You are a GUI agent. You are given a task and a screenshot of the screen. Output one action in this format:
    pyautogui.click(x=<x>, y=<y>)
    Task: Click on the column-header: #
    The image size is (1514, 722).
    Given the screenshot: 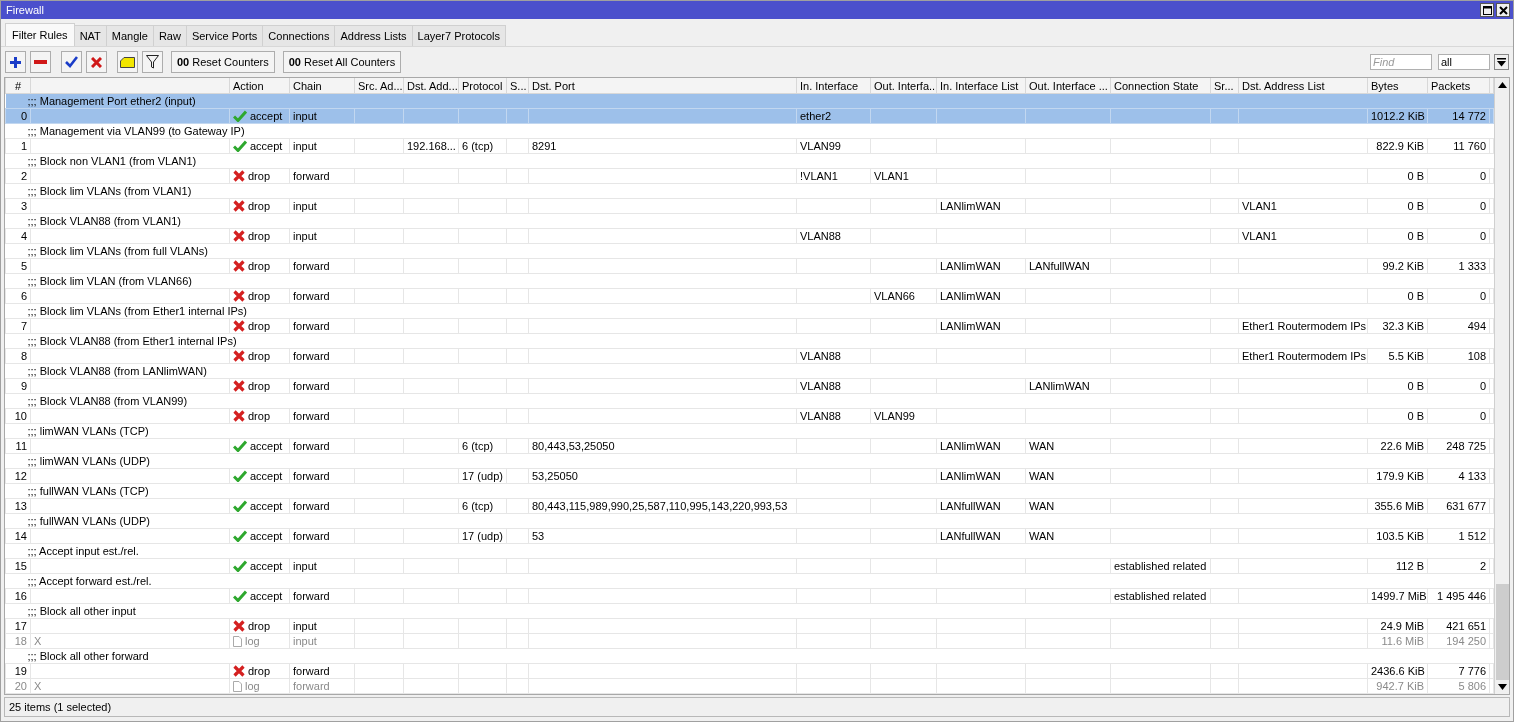 What is the action you would take?
    pyautogui.click(x=18, y=86)
    